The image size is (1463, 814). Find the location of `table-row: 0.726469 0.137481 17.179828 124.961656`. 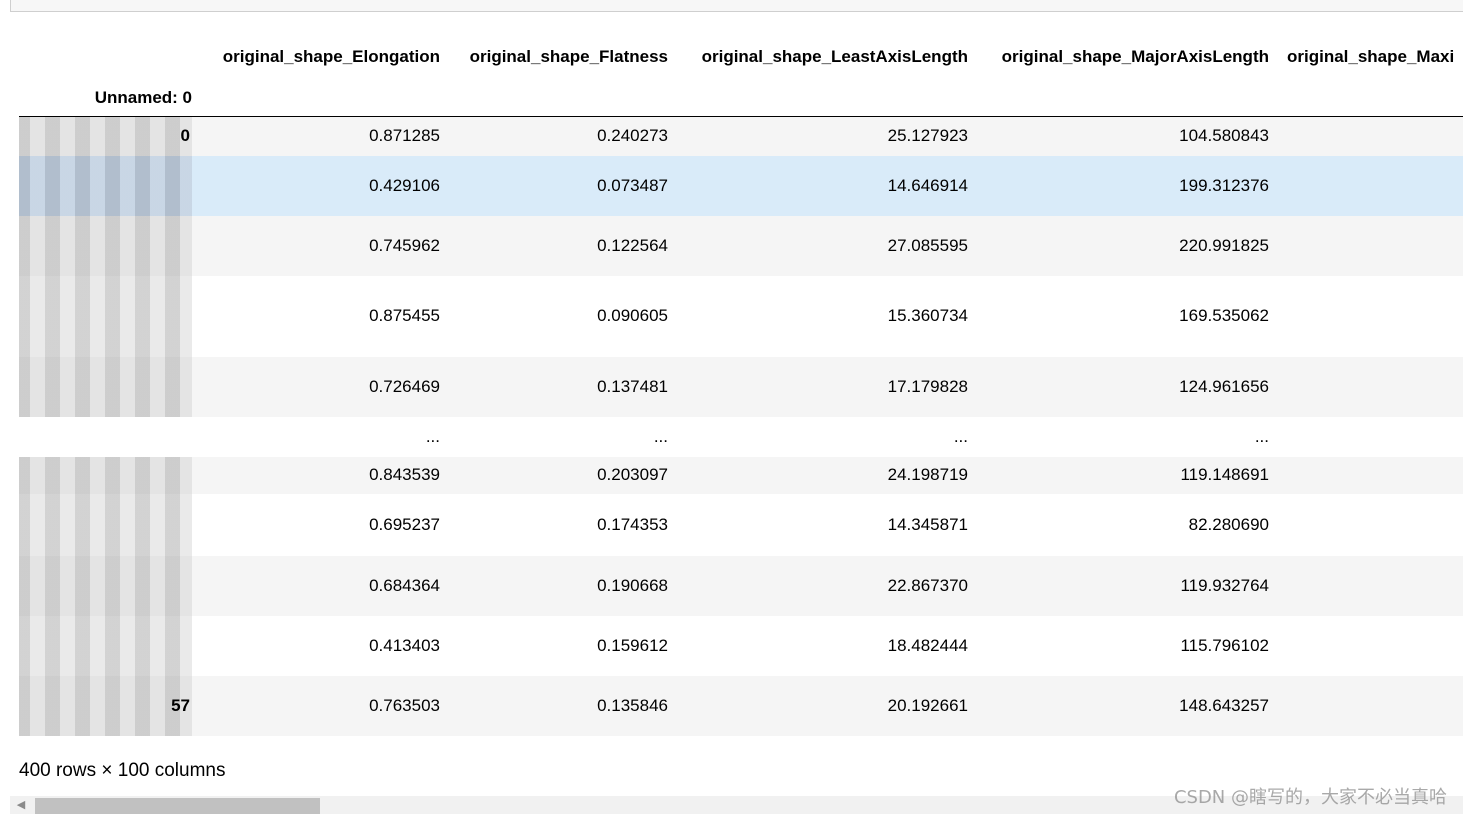

table-row: 0.726469 0.137481 17.179828 124.961656 is located at coordinates (741, 386).